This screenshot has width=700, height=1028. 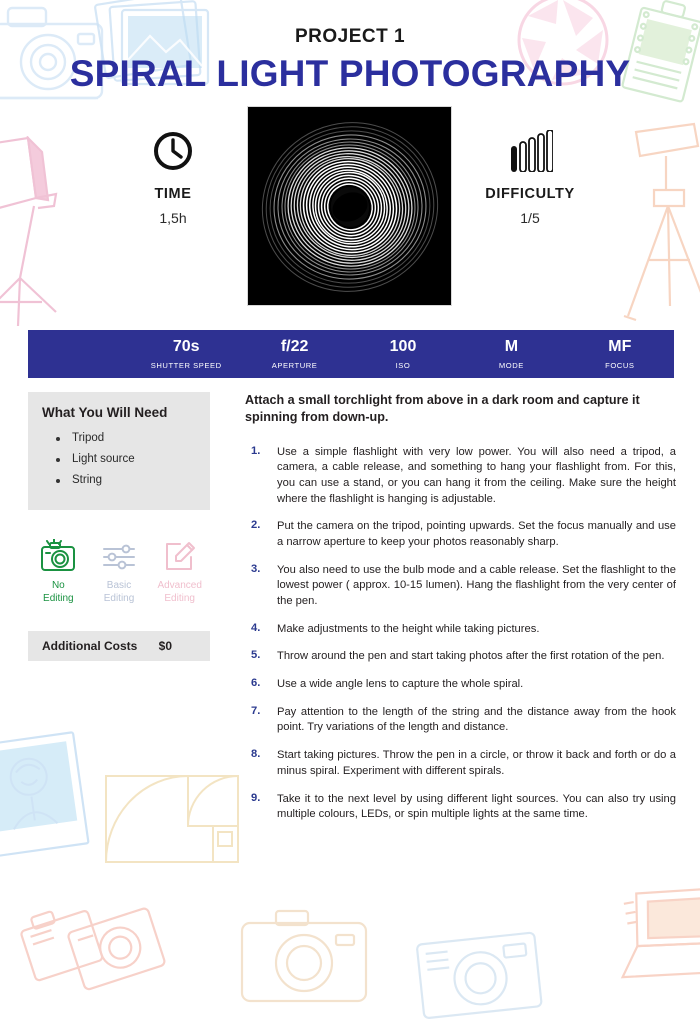 What do you see at coordinates (294, 347) in the screenshot?
I see `spec-value: f/22` at bounding box center [294, 347].